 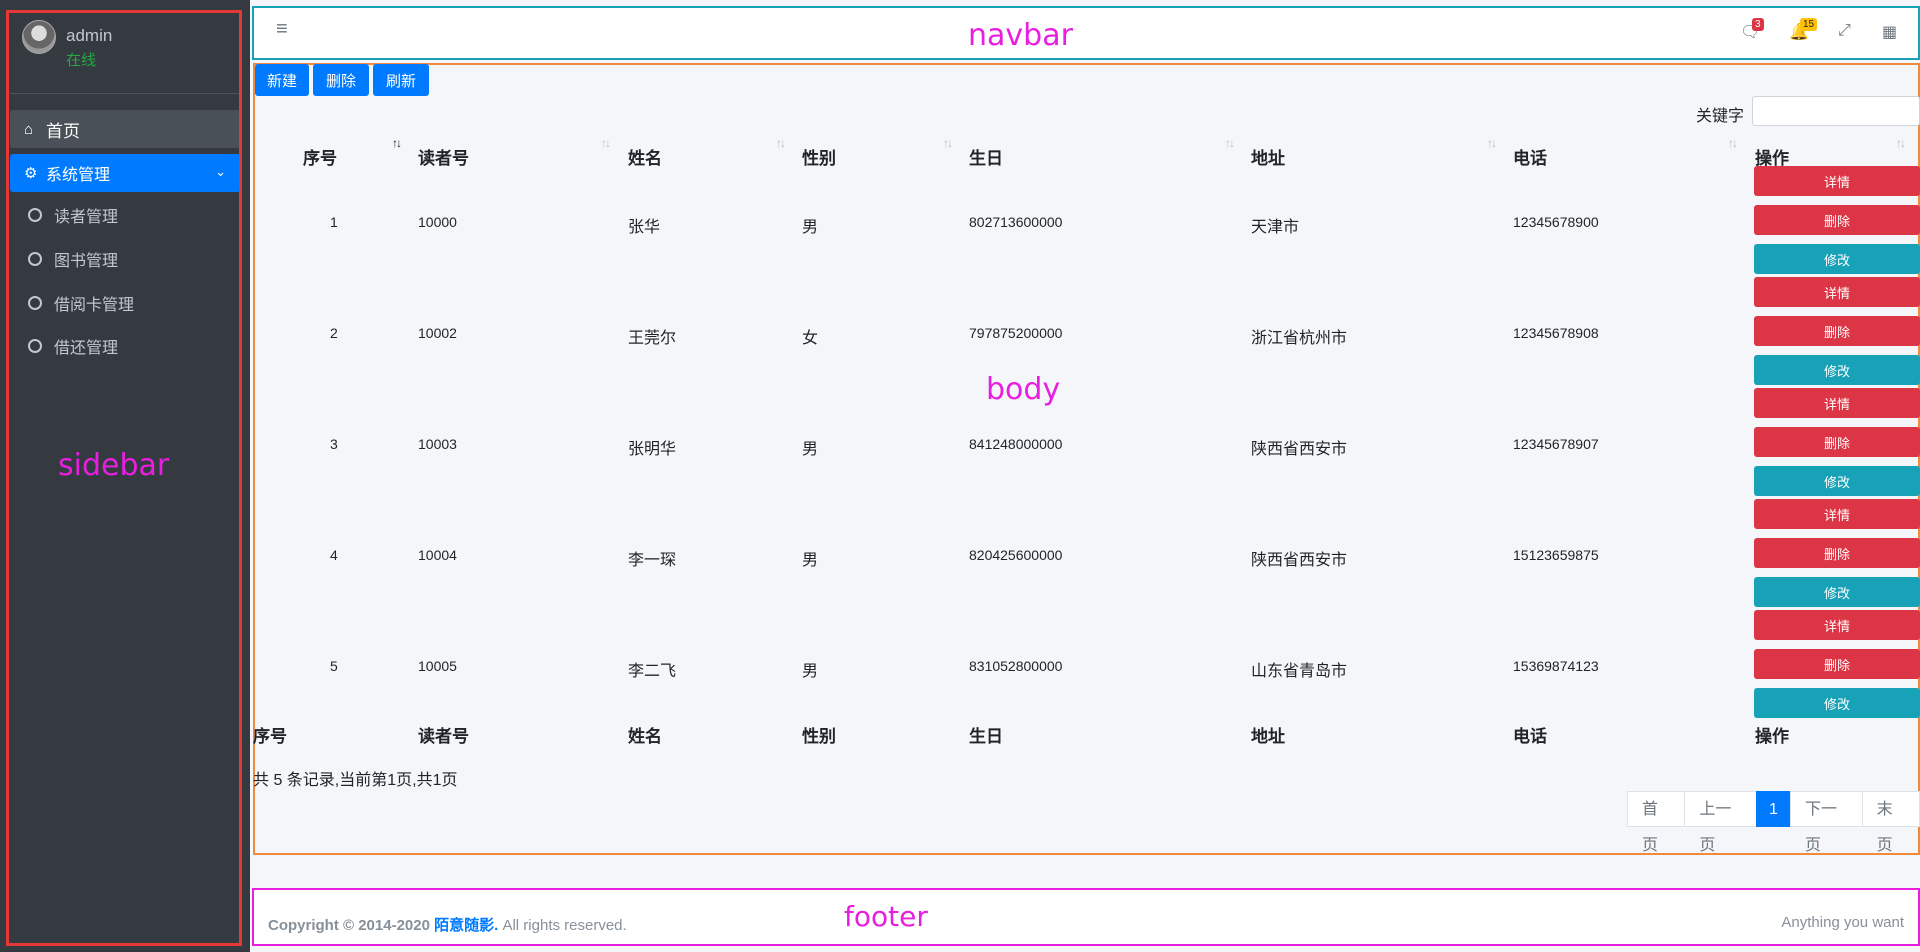 What do you see at coordinates (89, 36) in the screenshot?
I see `user-name: admin` at bounding box center [89, 36].